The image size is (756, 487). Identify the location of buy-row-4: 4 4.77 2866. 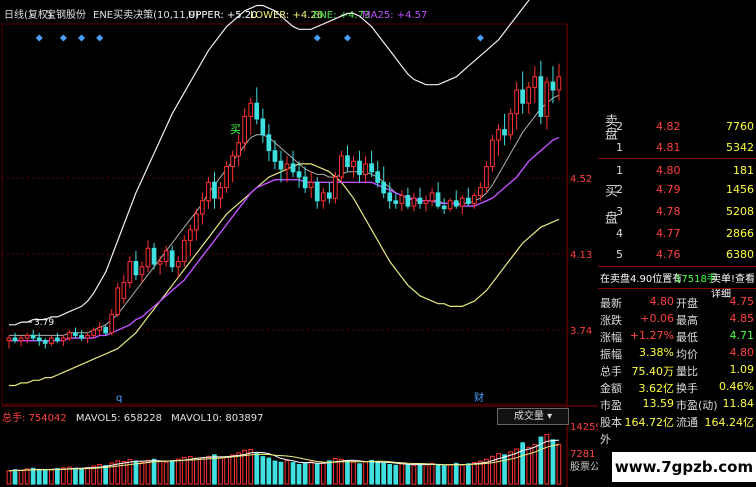
(677, 234).